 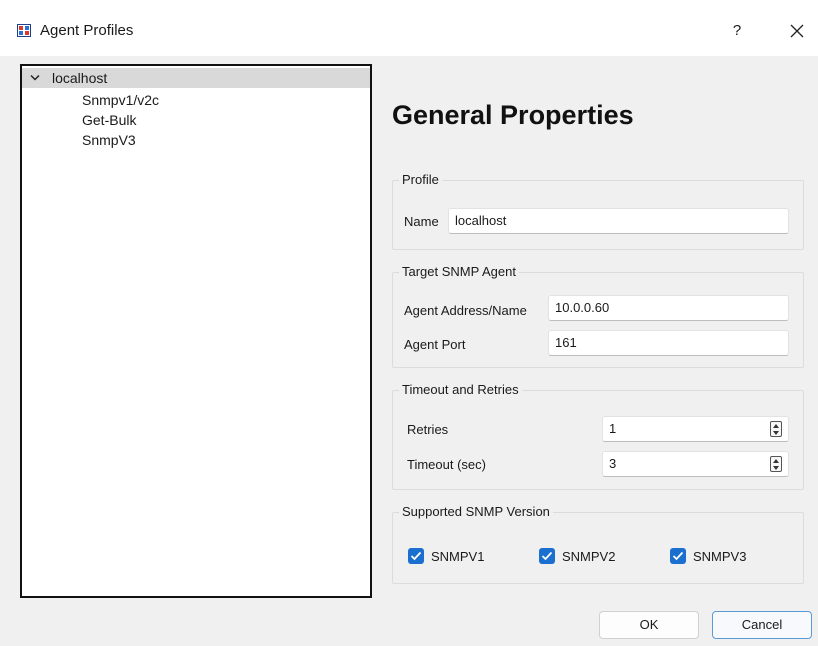 I want to click on help-button: ?, so click(x=737, y=31).